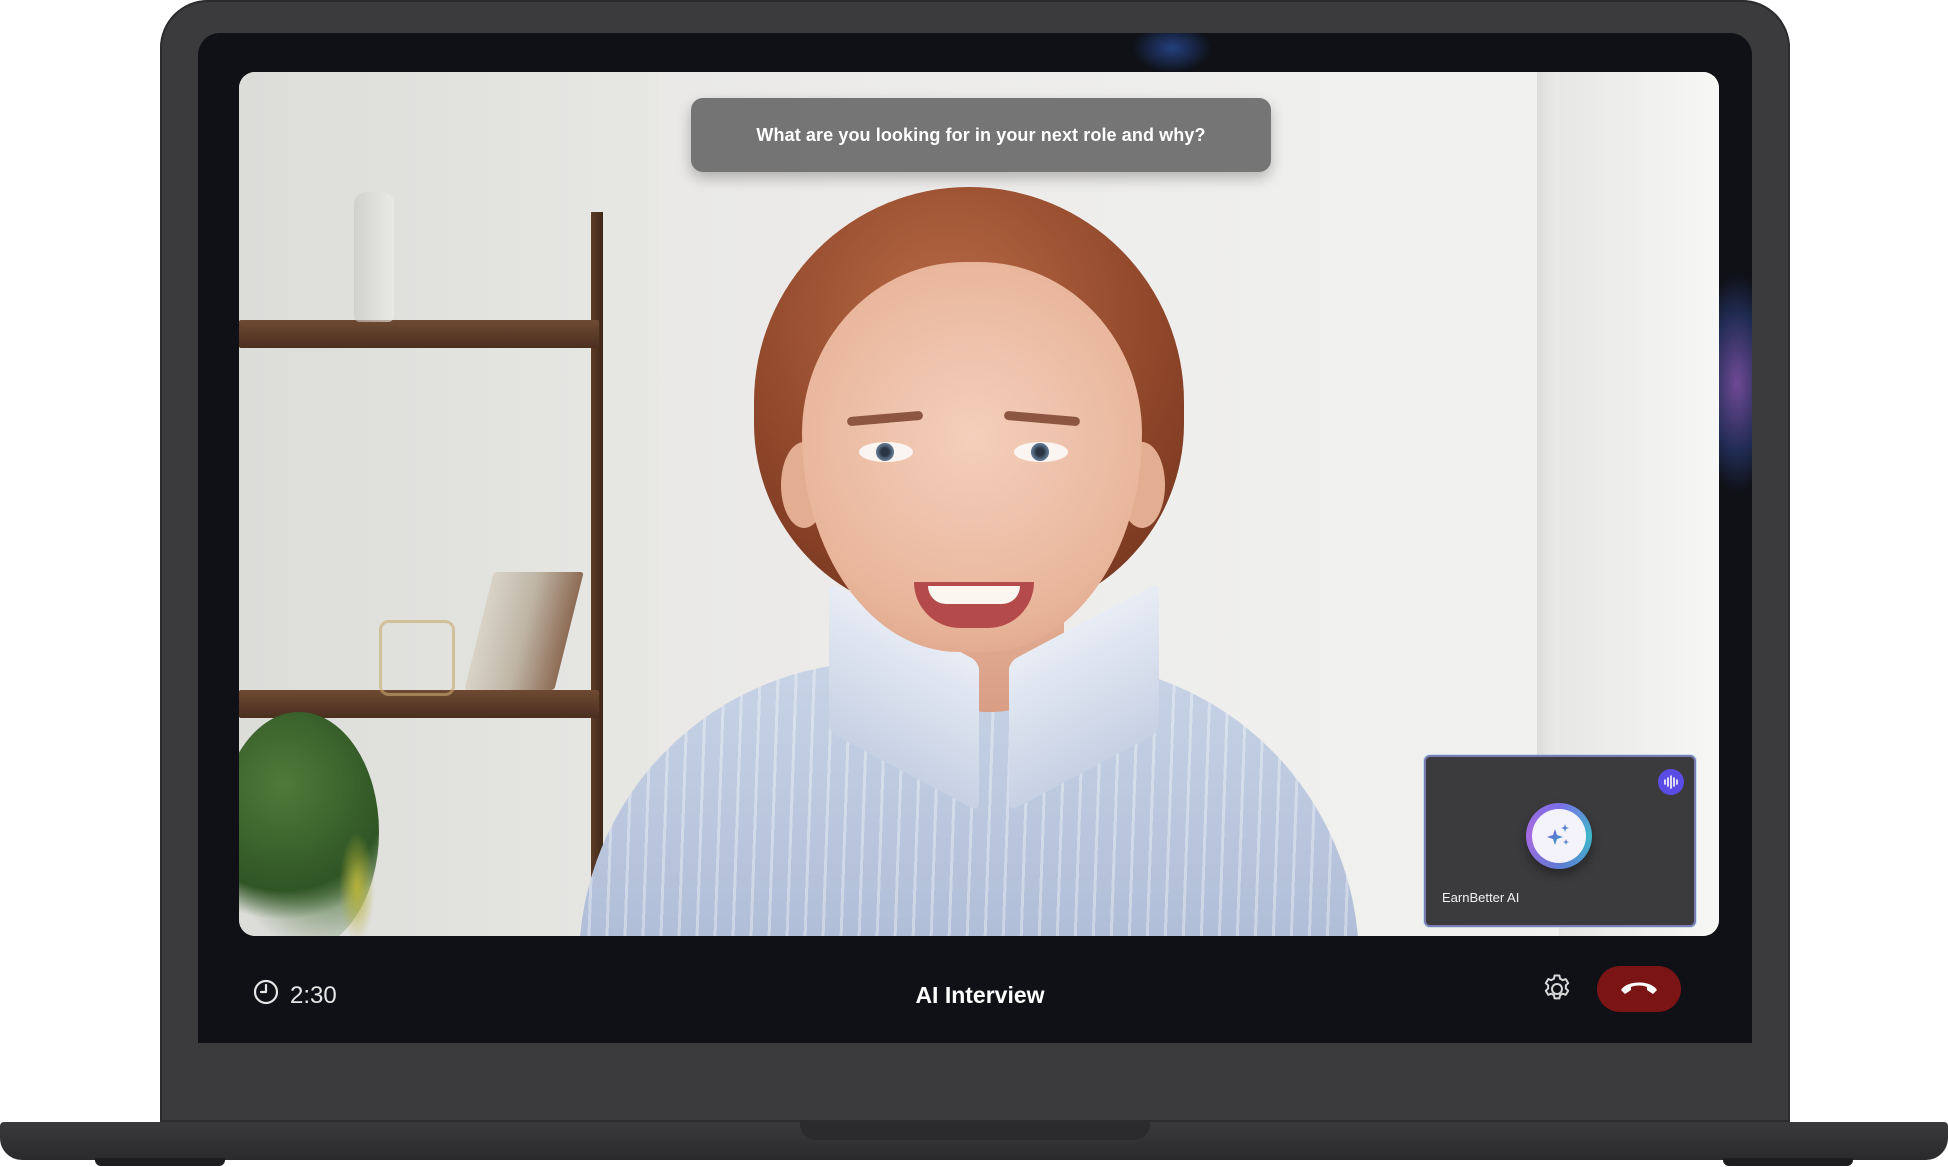  I want to click on ai-participant-name: EarnBetter AI, so click(1481, 897).